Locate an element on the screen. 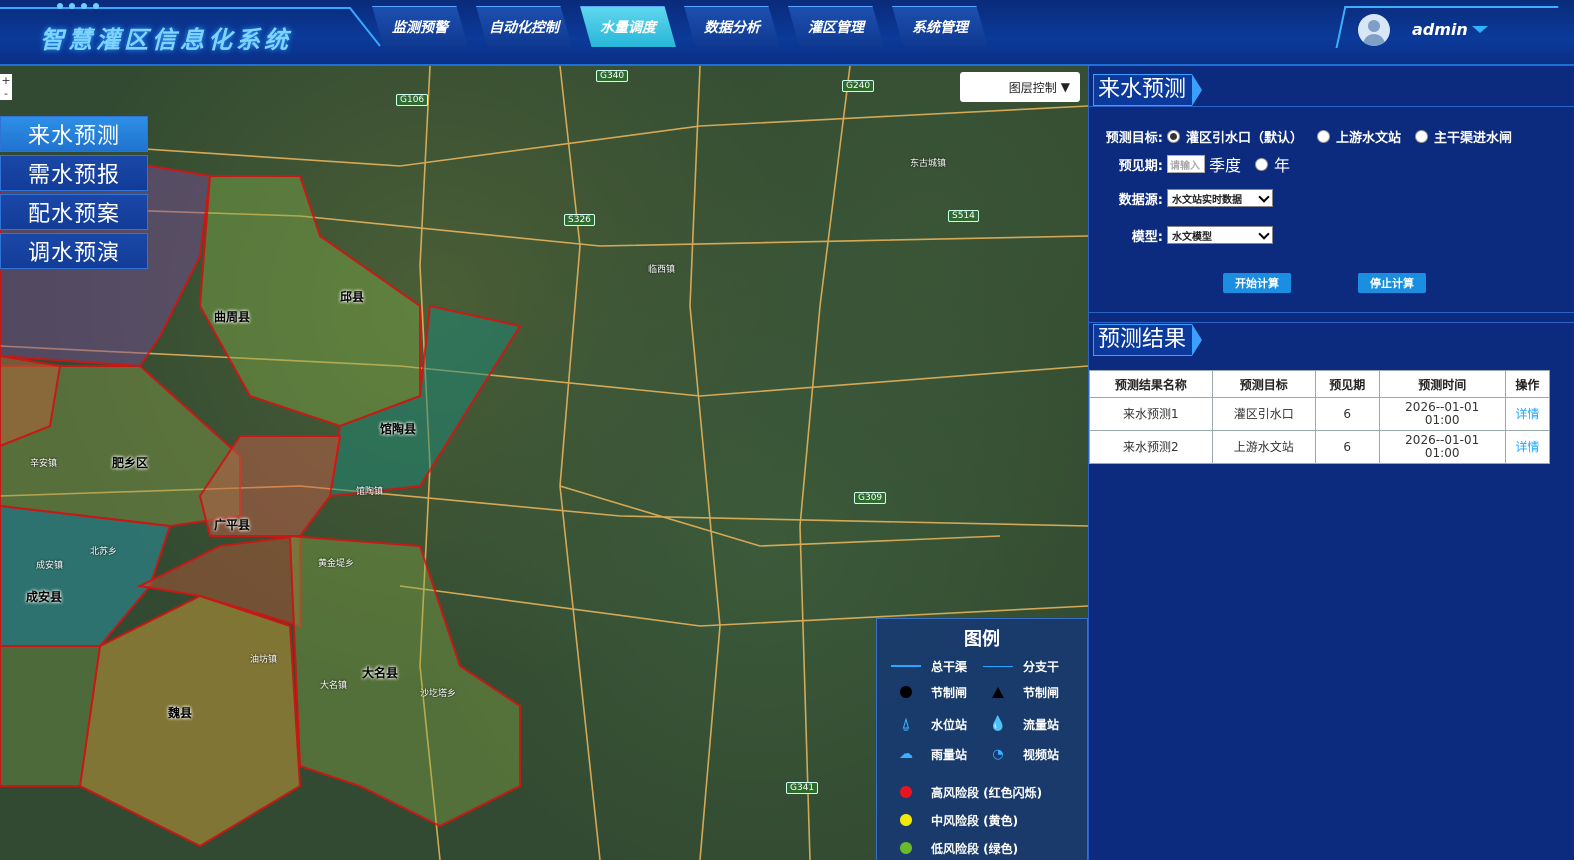  table-row: 来水预测1 灌区引水口 6 2026--01-01 01:00 详情 is located at coordinates (1320, 414).